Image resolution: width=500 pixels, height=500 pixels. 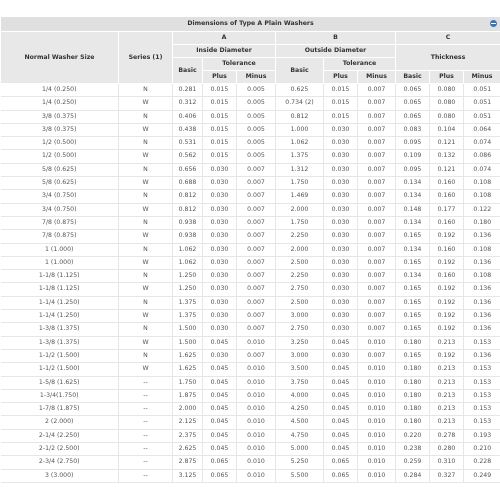 I want to click on cell-a-basic: 0.938, so click(x=187, y=236).